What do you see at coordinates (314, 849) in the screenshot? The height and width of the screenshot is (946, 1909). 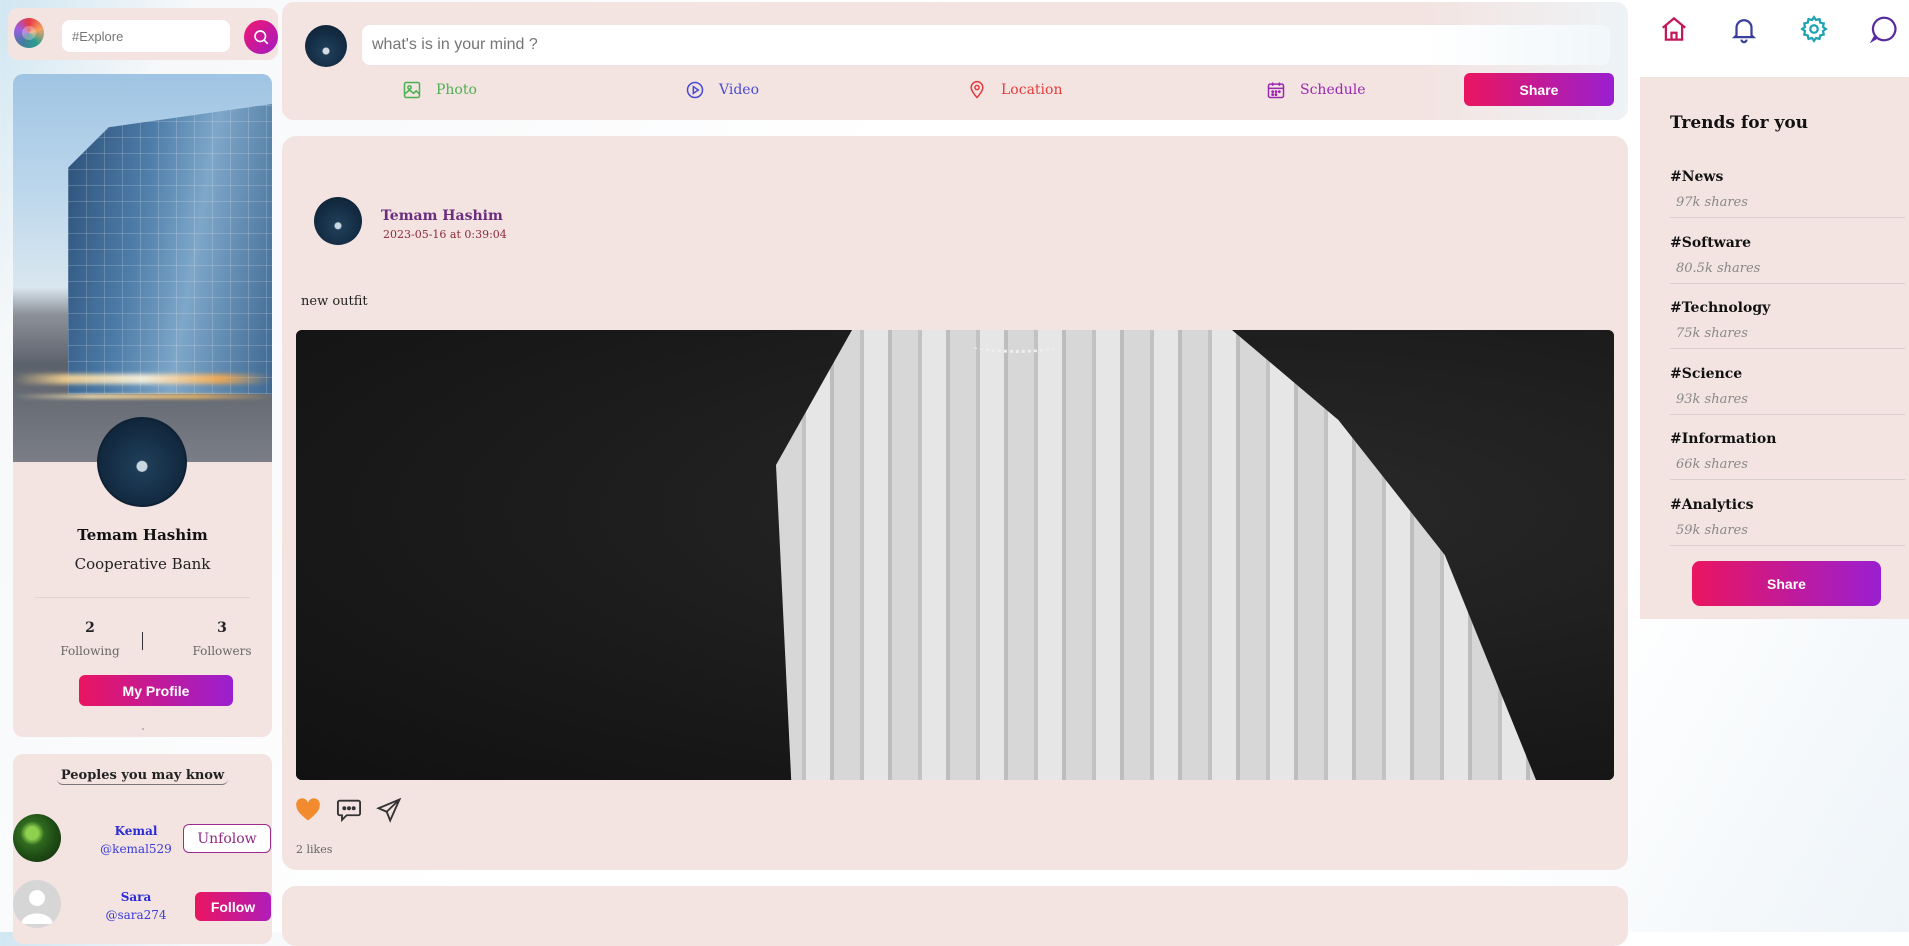 I see `likes-count: 2 likes` at bounding box center [314, 849].